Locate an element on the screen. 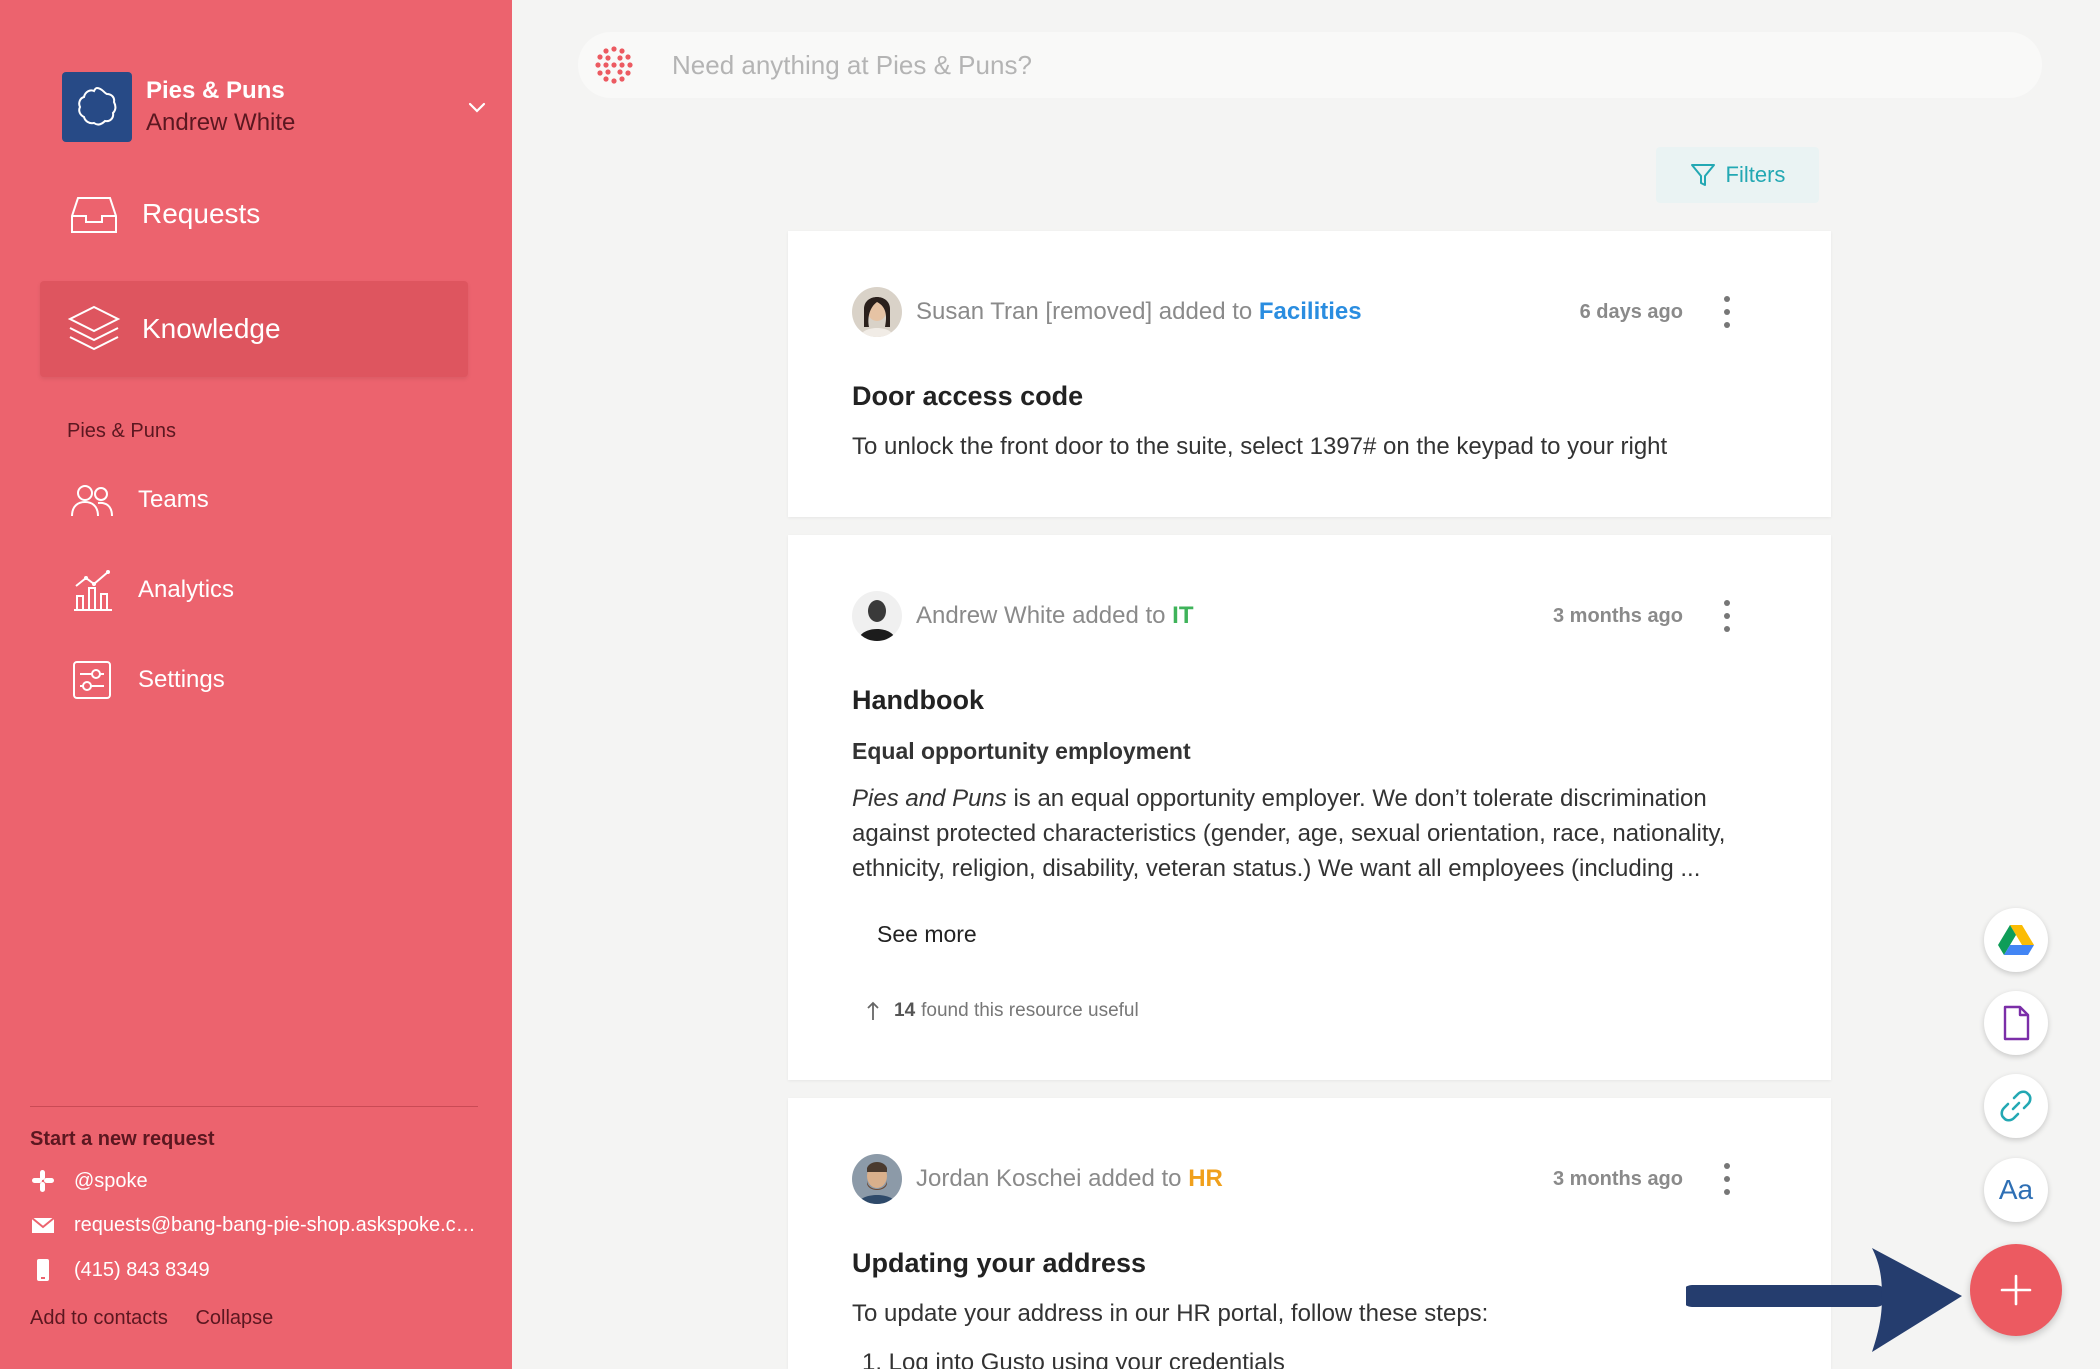  card-timestamp: 6 days ago is located at coordinates (1631, 312).